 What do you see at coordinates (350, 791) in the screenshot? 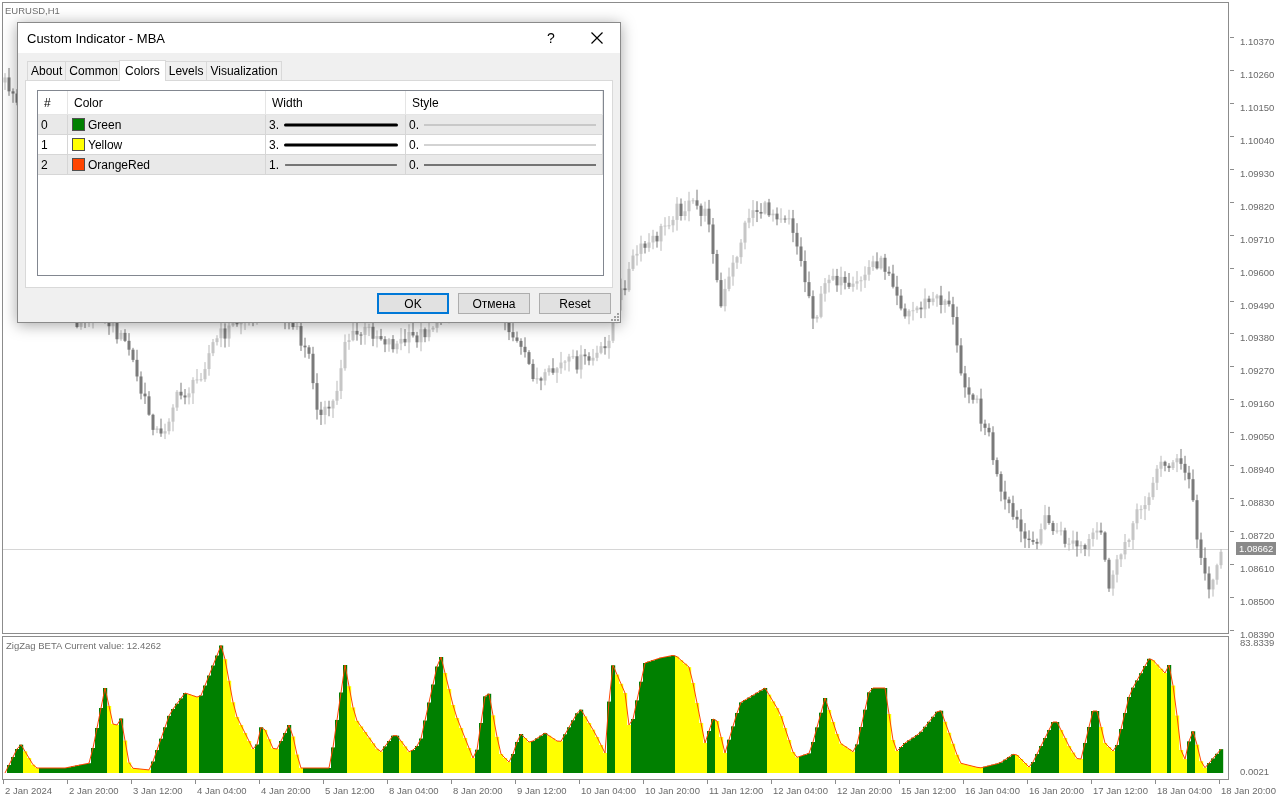
I see `time-label: 5 Jan 12:00` at bounding box center [350, 791].